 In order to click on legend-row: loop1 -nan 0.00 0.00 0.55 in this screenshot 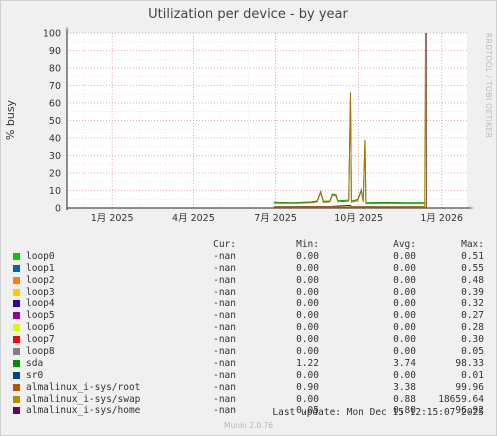, I will do `click(248, 269)`.